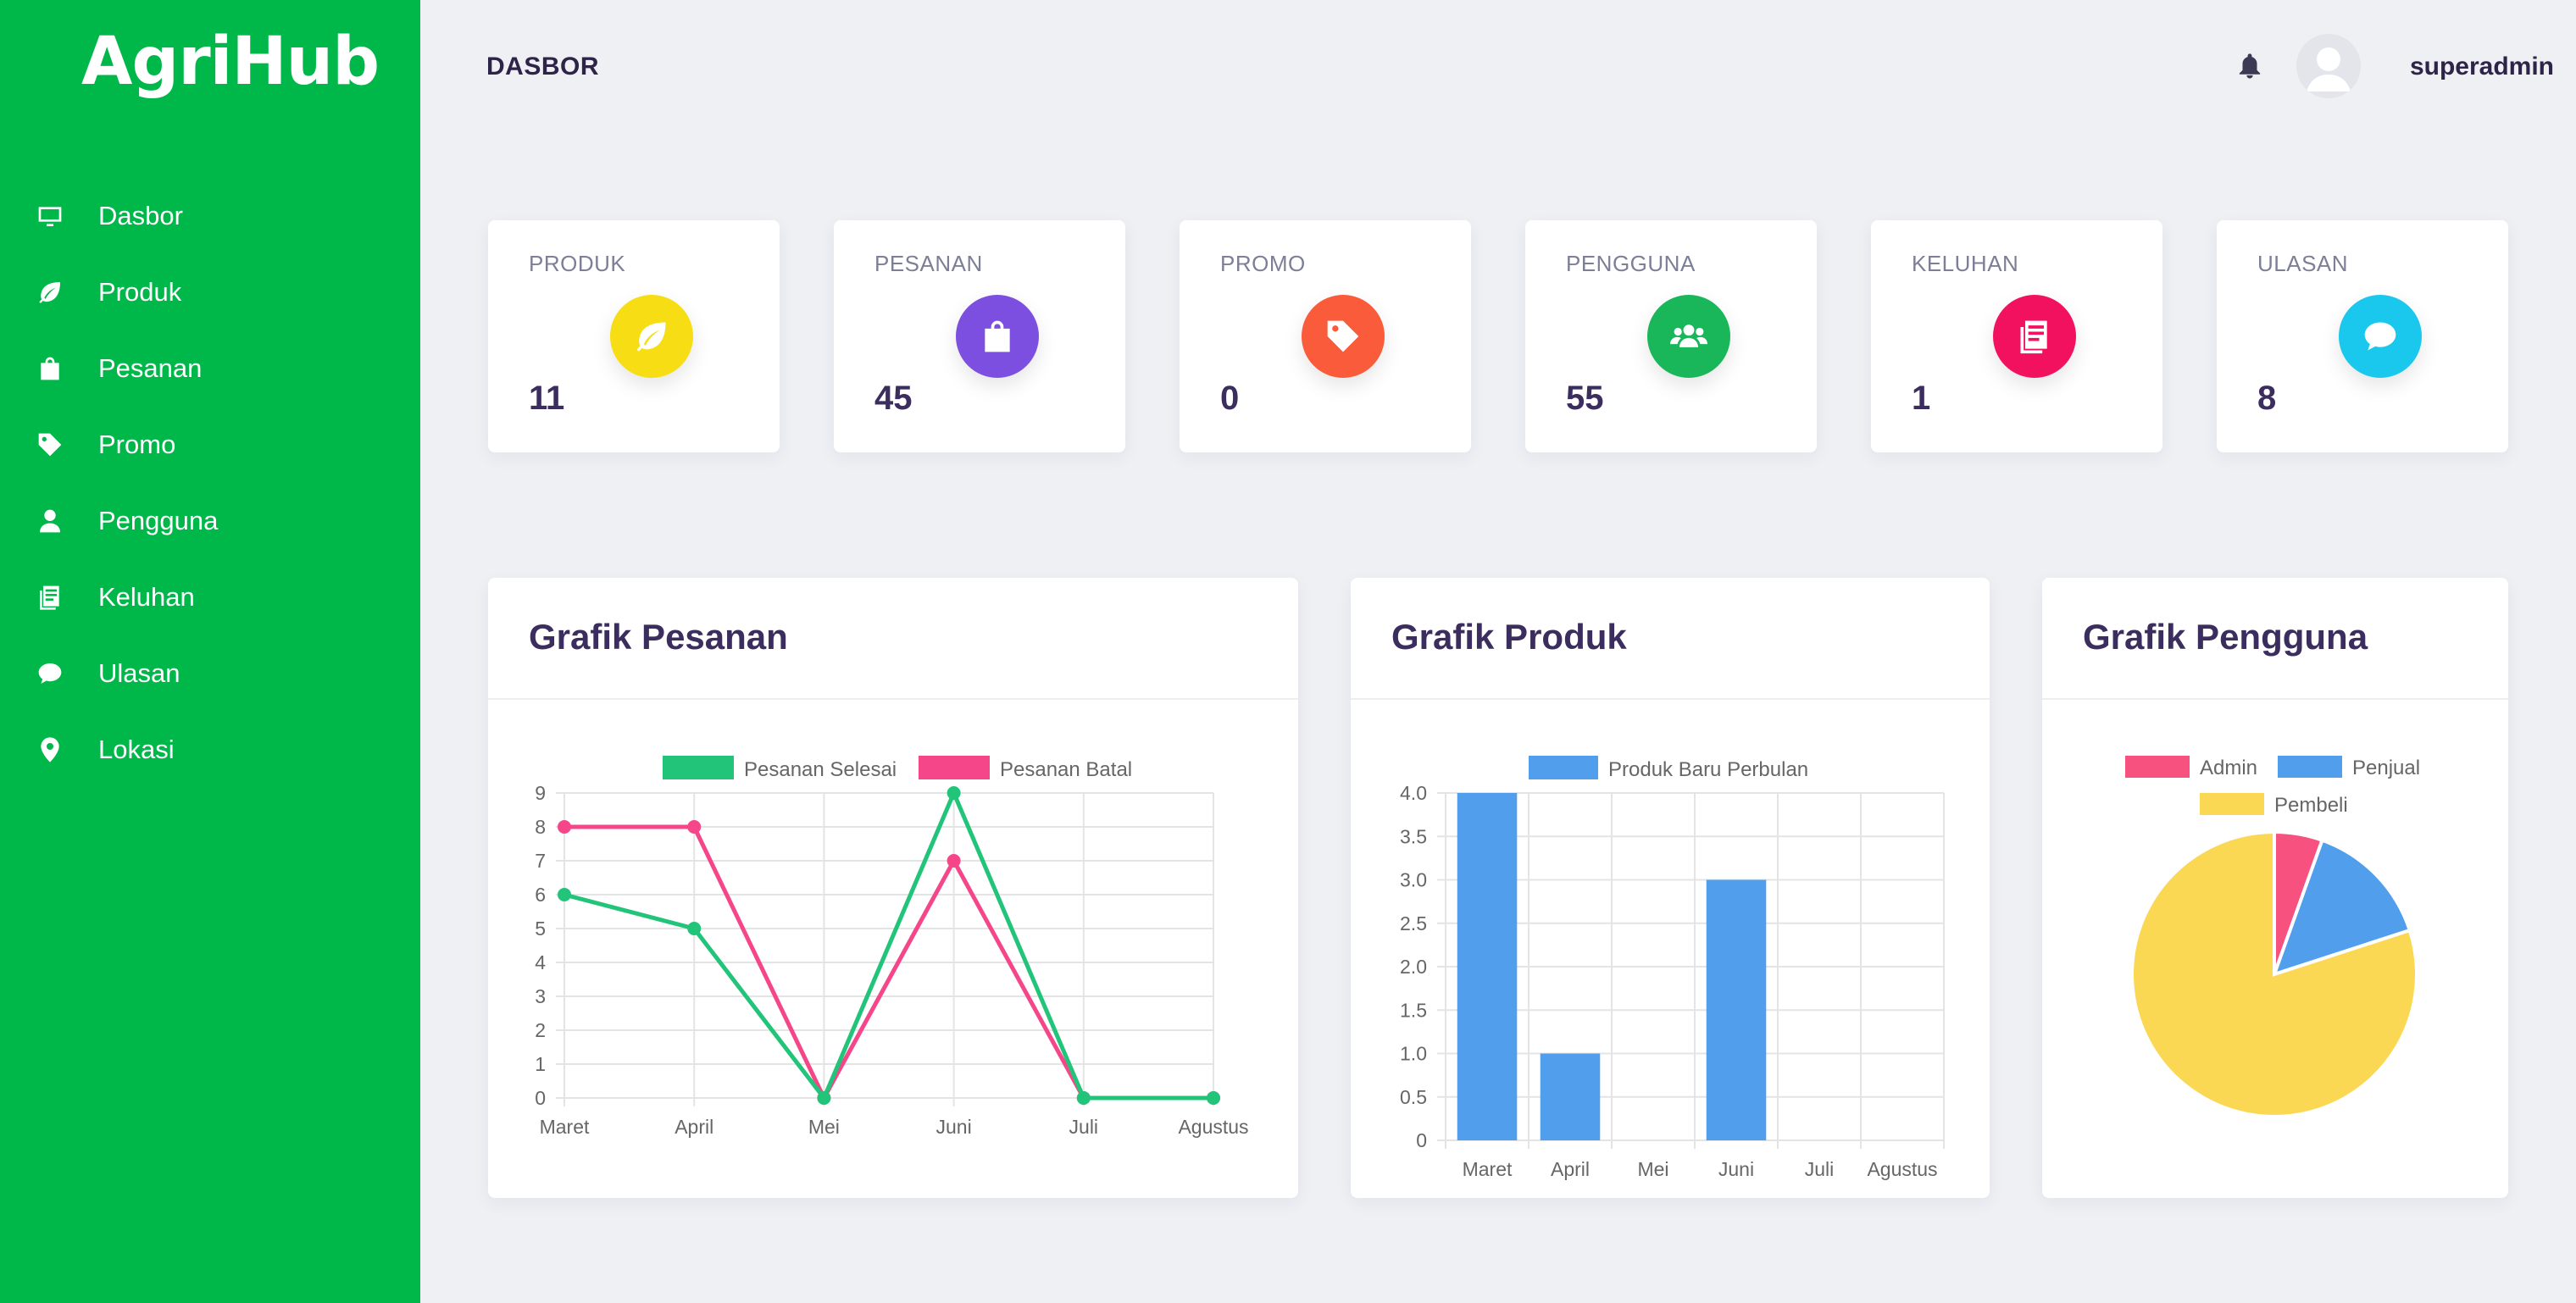  What do you see at coordinates (210, 368) in the screenshot?
I see `sidebar-item-pesanan: Pesanan` at bounding box center [210, 368].